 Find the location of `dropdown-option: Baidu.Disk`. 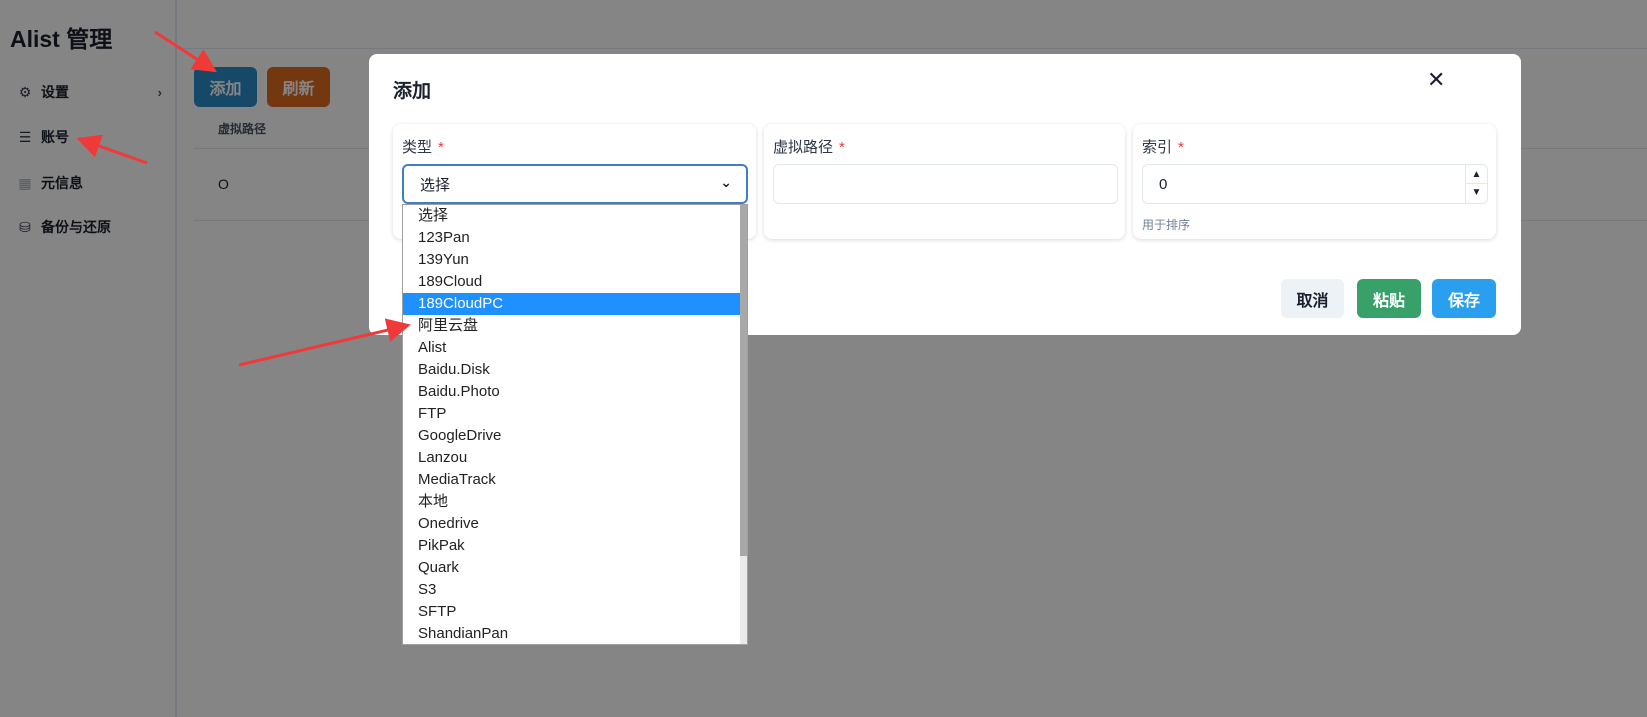

dropdown-option: Baidu.Disk is located at coordinates (571, 370).